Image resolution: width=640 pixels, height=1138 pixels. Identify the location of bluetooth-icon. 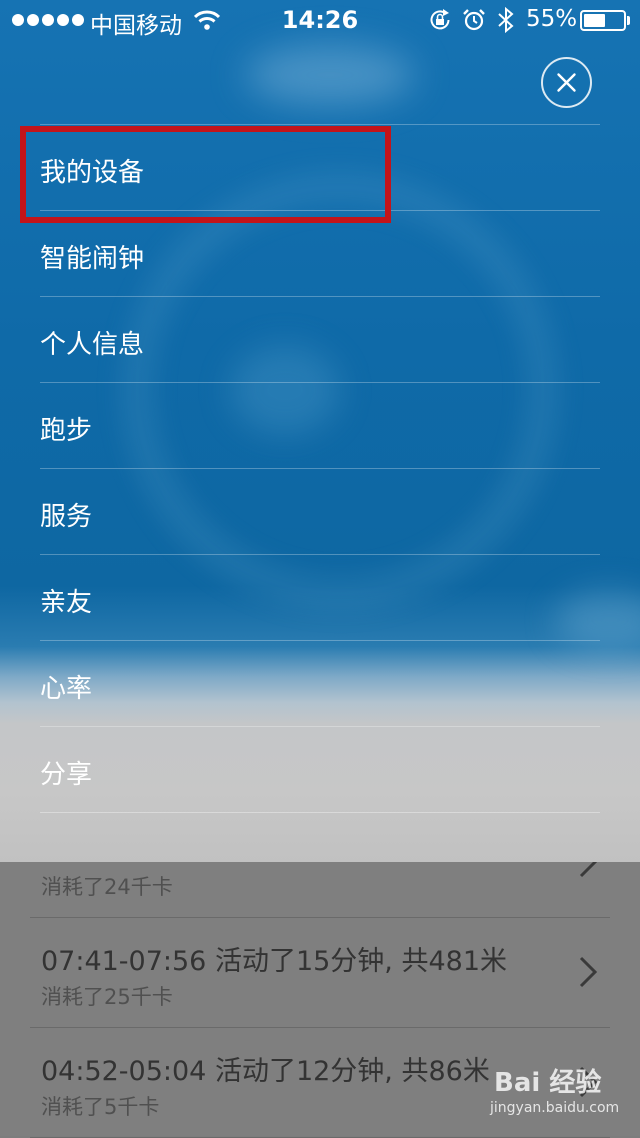
(506, 20).